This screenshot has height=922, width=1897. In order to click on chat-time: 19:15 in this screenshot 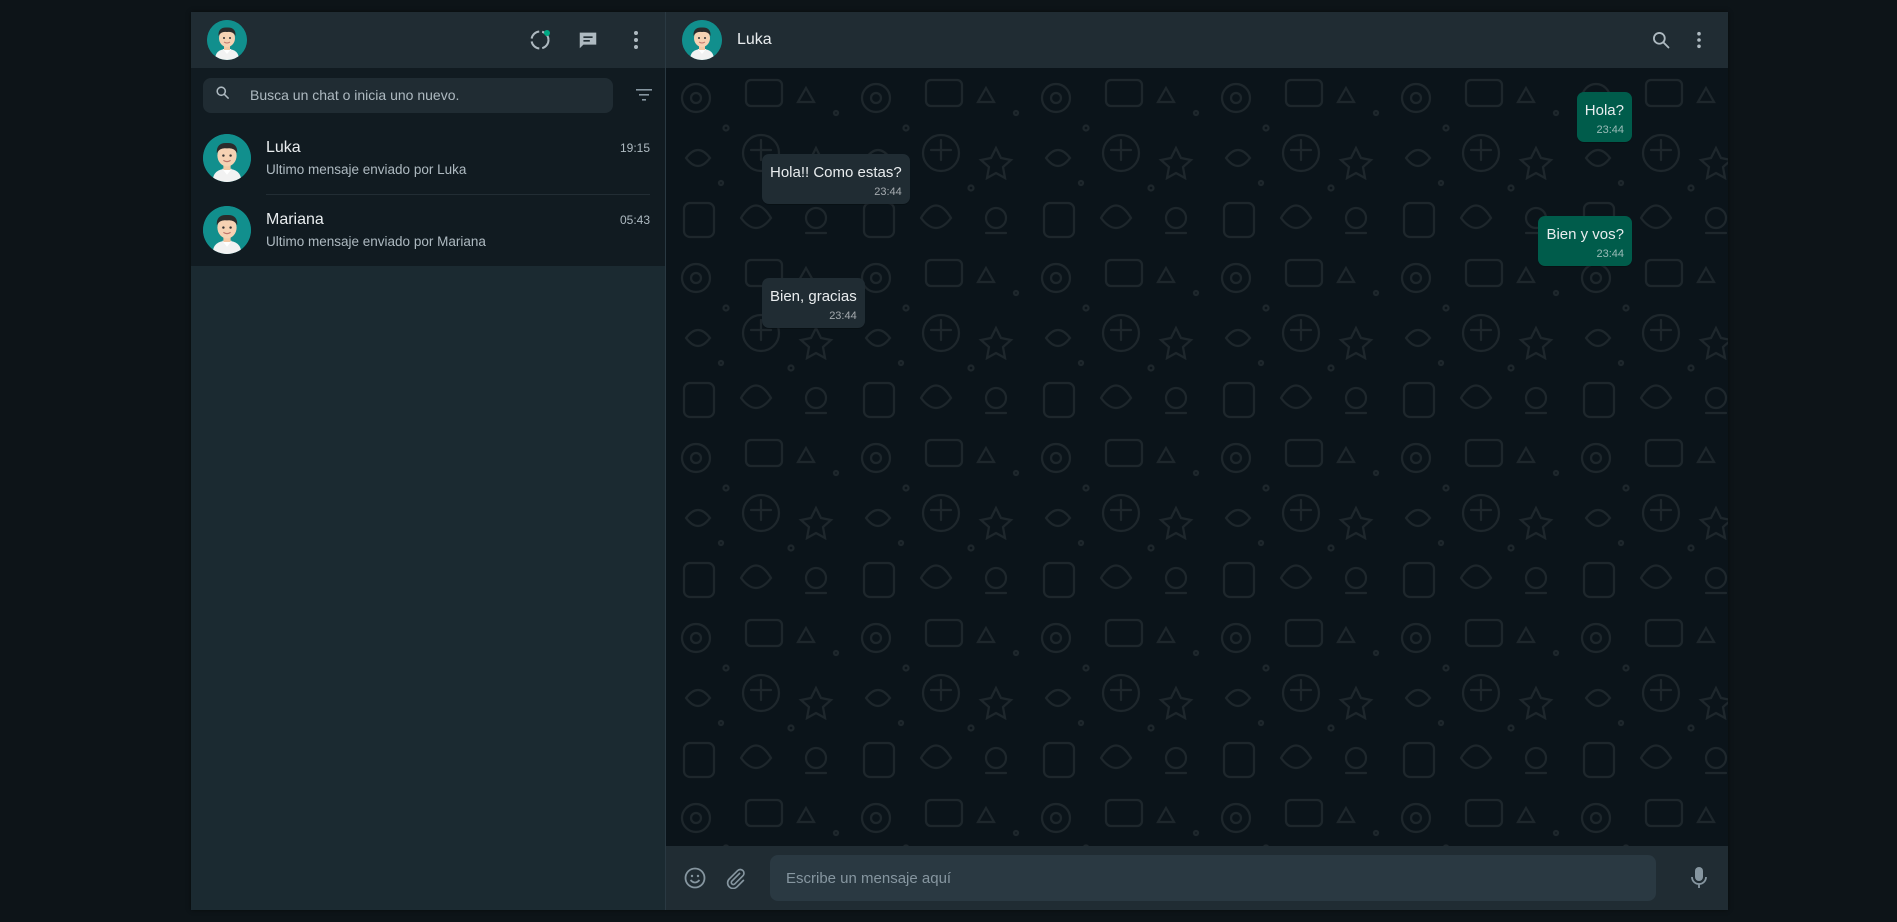, I will do `click(634, 147)`.